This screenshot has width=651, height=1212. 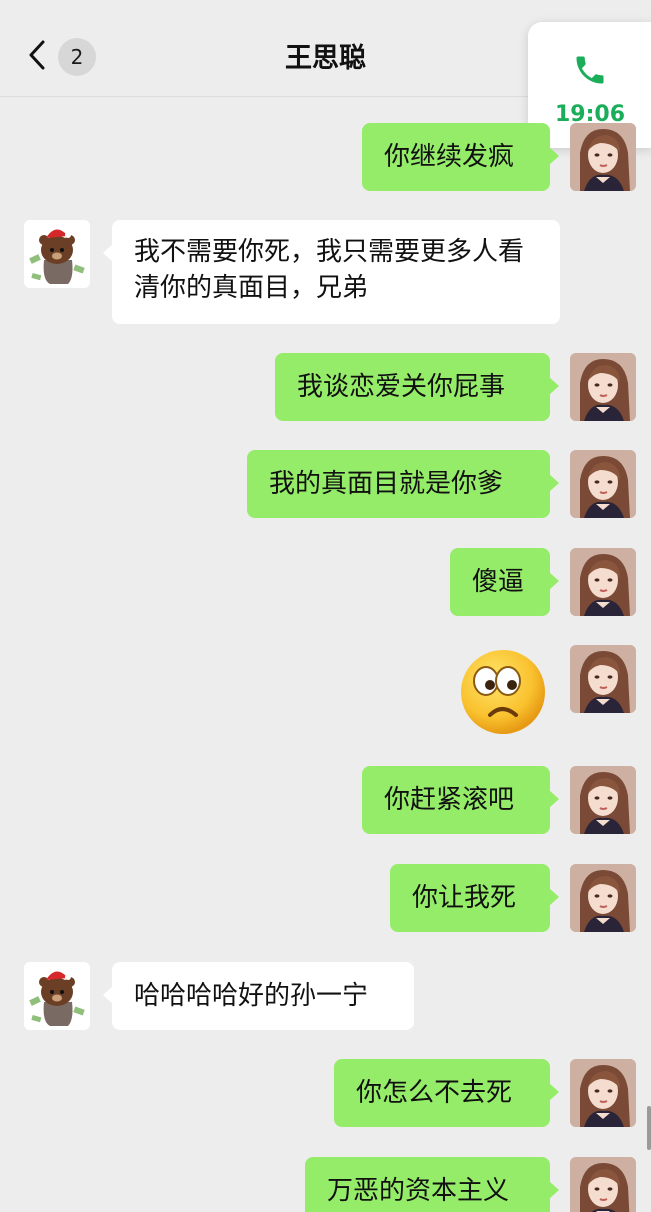 What do you see at coordinates (649, 1128) in the screenshot?
I see `scrollbar` at bounding box center [649, 1128].